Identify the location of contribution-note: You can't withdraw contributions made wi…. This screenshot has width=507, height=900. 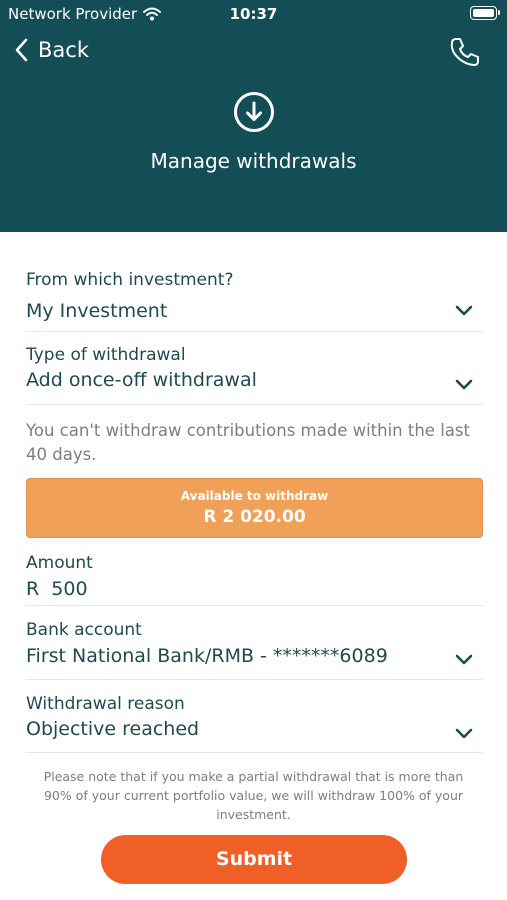
(248, 442).